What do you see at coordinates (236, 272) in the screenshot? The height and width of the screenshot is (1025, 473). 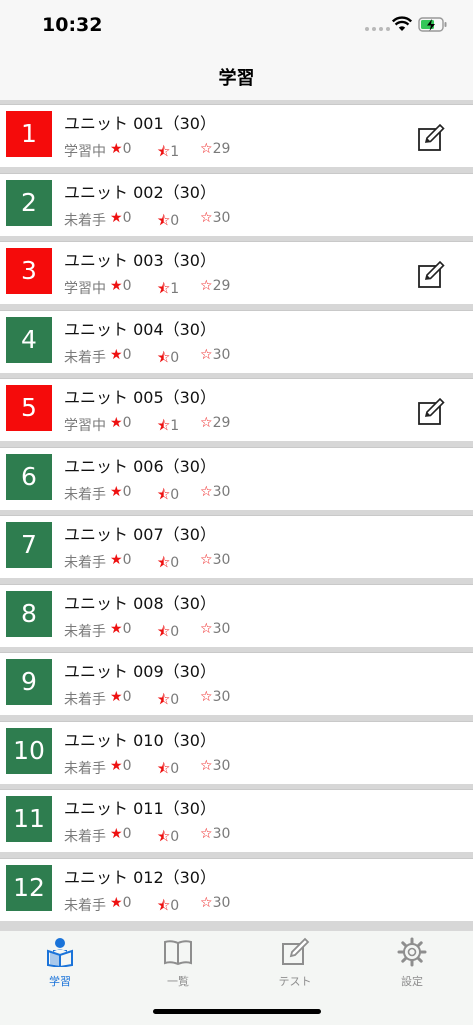 I see `unit-row: 3 ユニット 003（30） 学習中 ★0 ⯪1 ☆29` at bounding box center [236, 272].